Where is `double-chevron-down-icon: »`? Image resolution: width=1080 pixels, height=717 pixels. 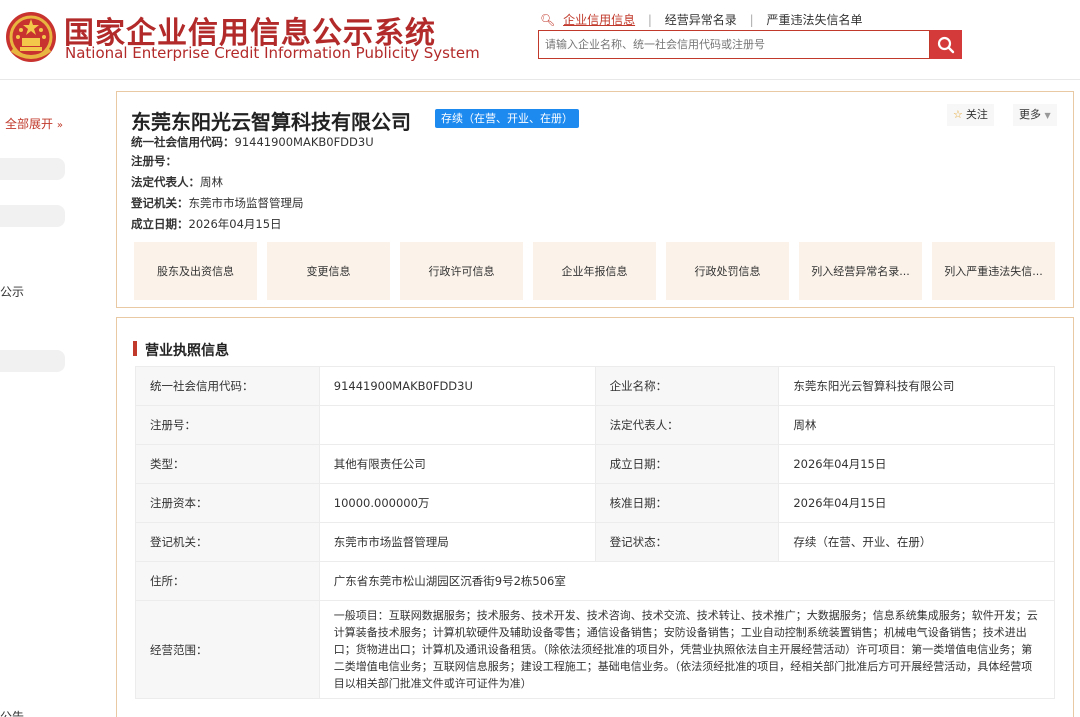 double-chevron-down-icon: » is located at coordinates (59, 125).